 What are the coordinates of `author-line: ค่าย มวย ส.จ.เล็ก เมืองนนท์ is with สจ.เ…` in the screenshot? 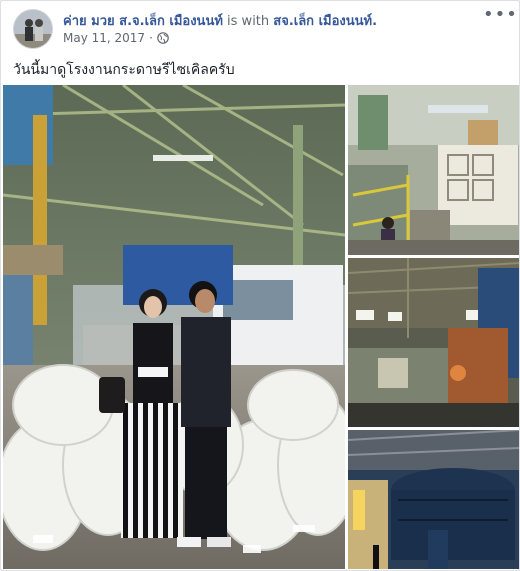 It's located at (220, 20).